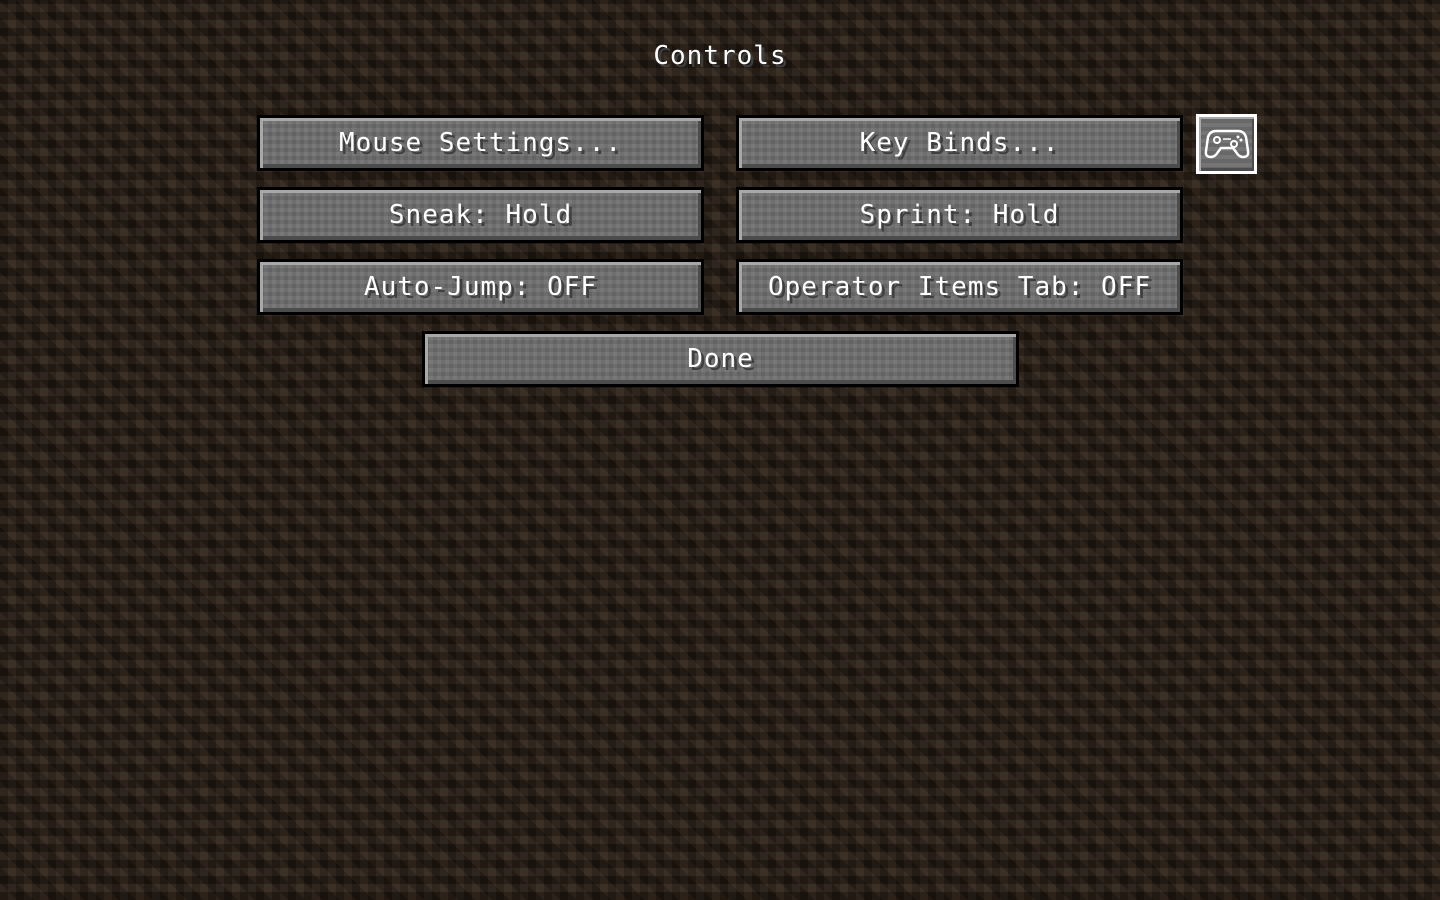 The image size is (1440, 900). I want to click on auto-jump-toggle-button: Auto-Jump: OFF, so click(480, 287).